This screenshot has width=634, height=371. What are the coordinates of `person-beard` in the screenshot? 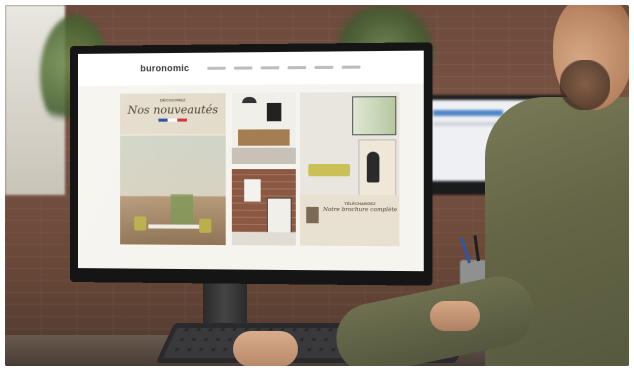 It's located at (585, 85).